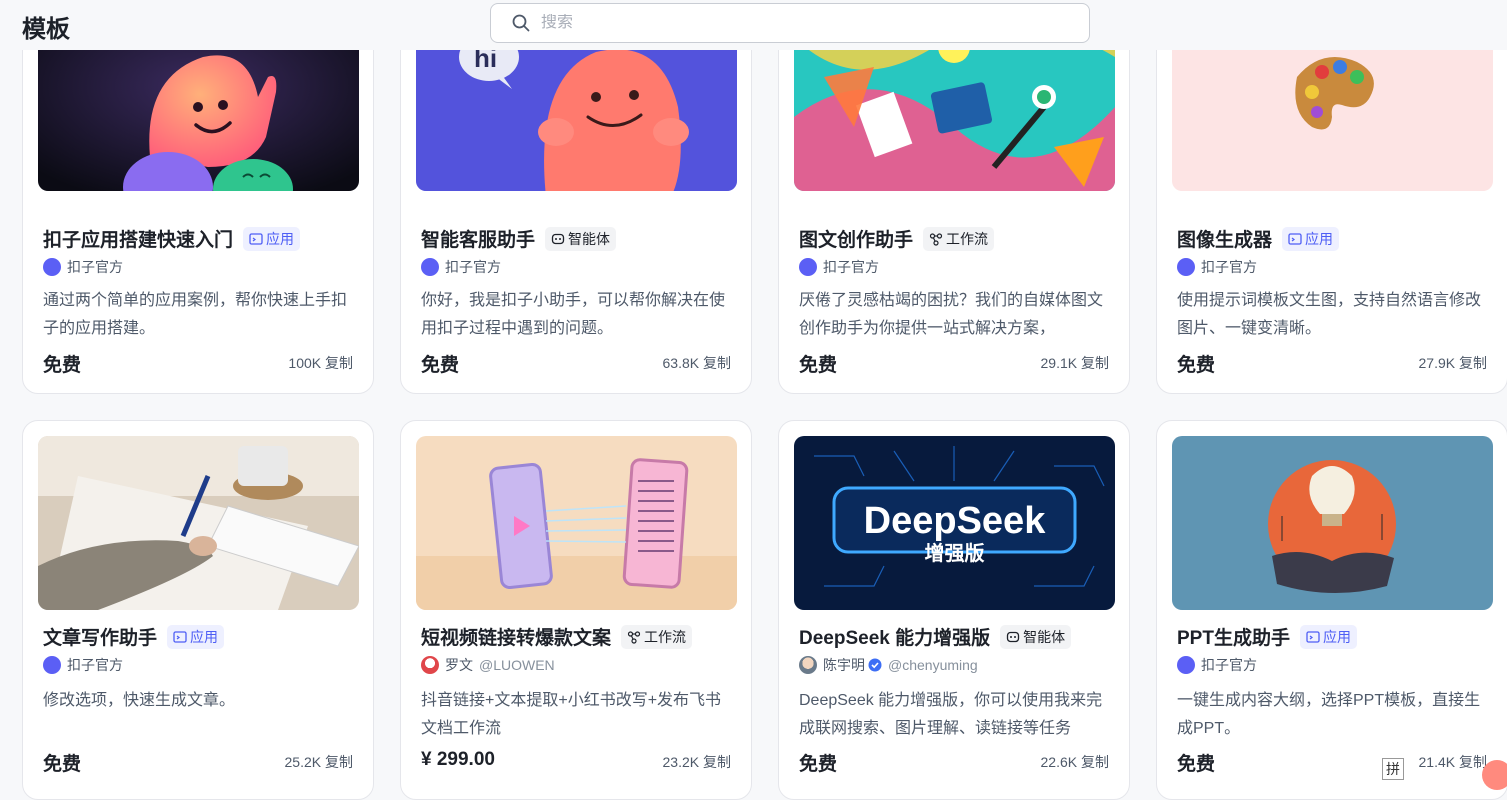  I want to click on template-author: 罗文 @LUOWEN, so click(488, 665).